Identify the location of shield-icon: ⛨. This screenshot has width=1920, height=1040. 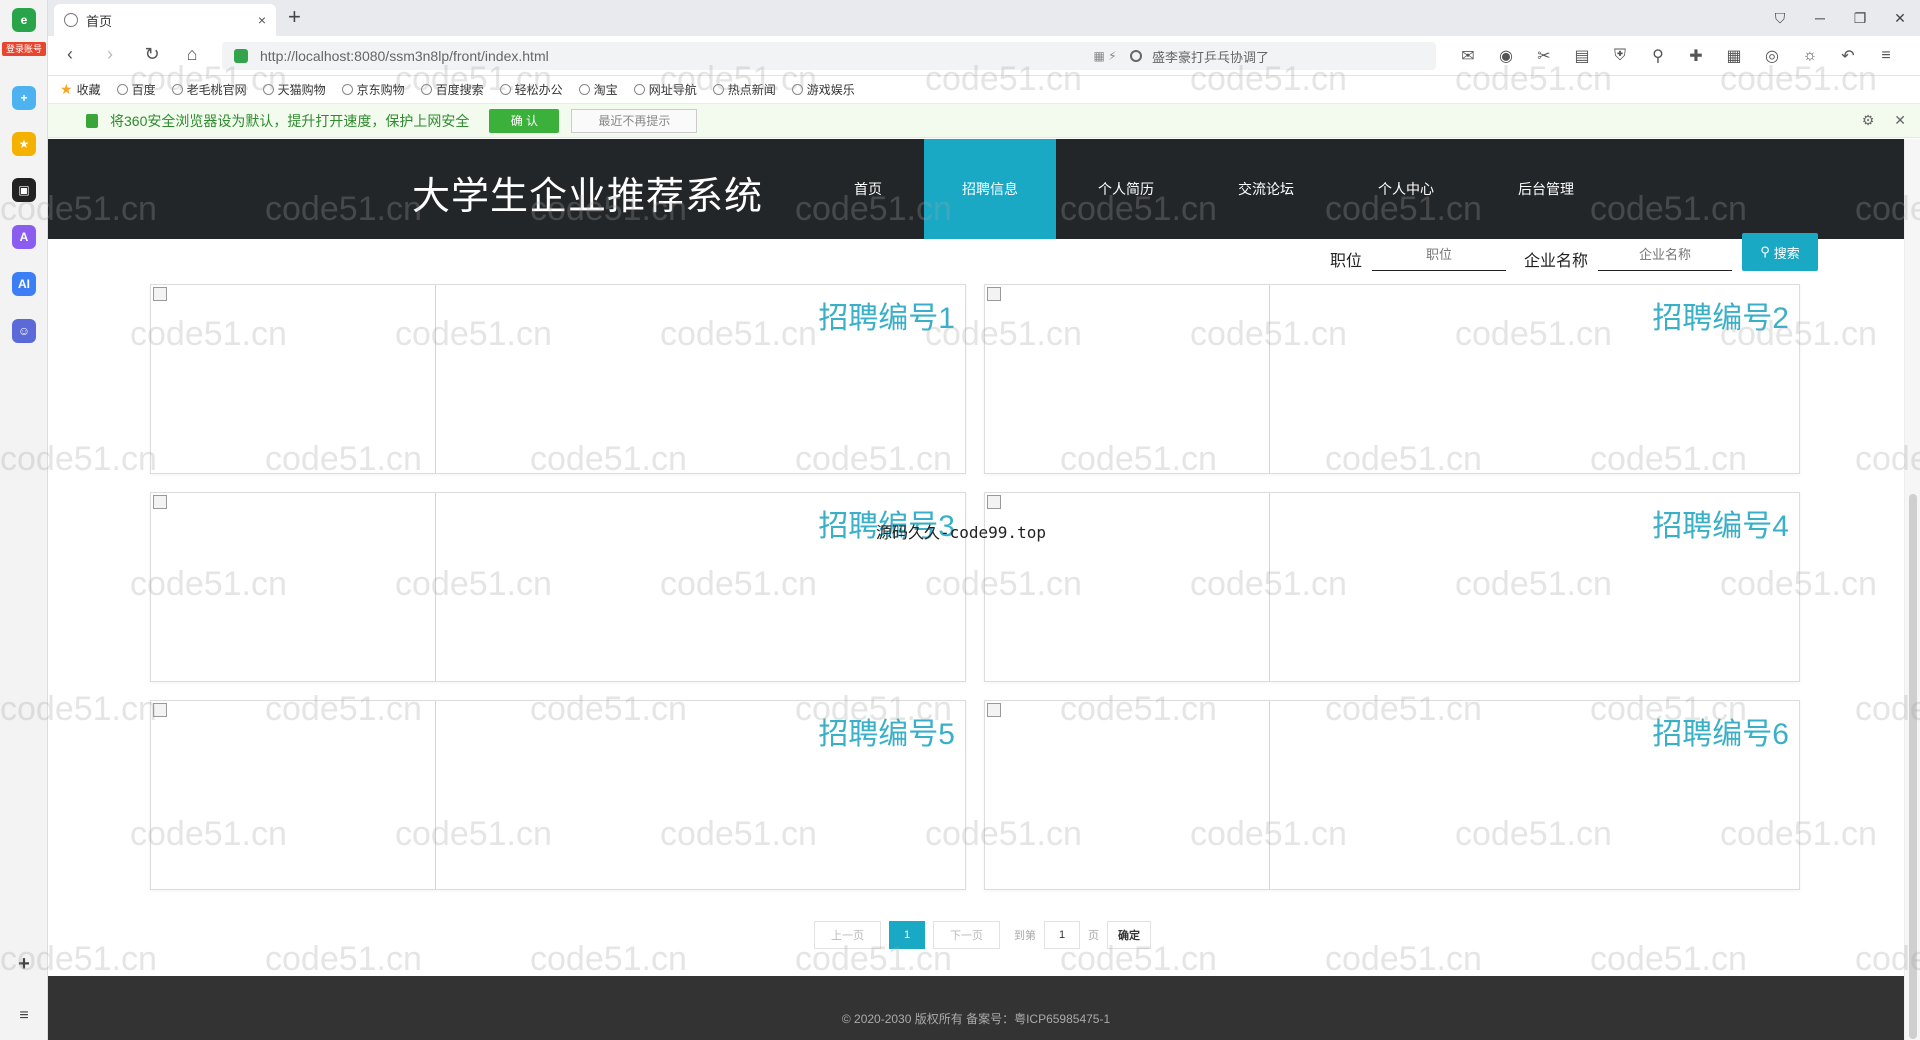
(1620, 56).